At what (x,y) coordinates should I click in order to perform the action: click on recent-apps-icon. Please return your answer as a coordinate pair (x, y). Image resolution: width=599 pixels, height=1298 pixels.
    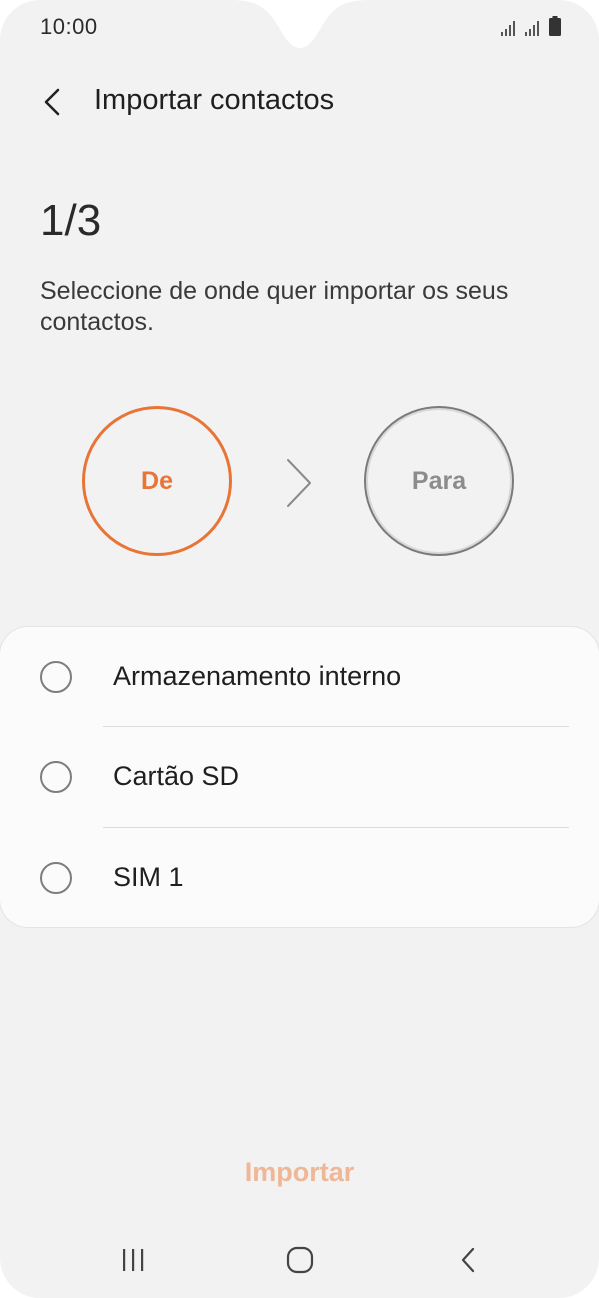
    Looking at the image, I should click on (133, 1260).